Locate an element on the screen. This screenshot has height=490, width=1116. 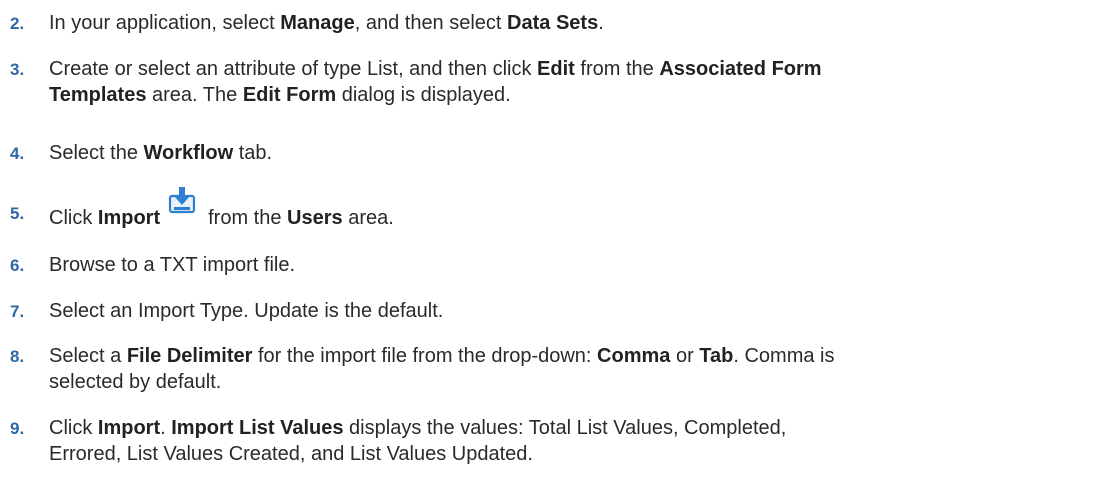
step-number: 7. is located at coordinates (17, 311).